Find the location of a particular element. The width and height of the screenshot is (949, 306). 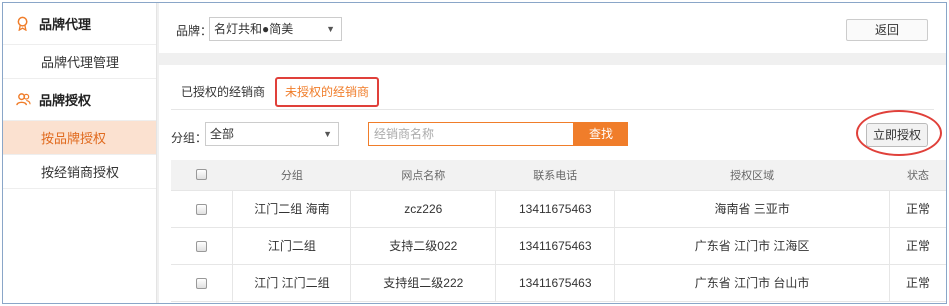

area-cell: 广东省 江门市 江海区 is located at coordinates (752, 245).